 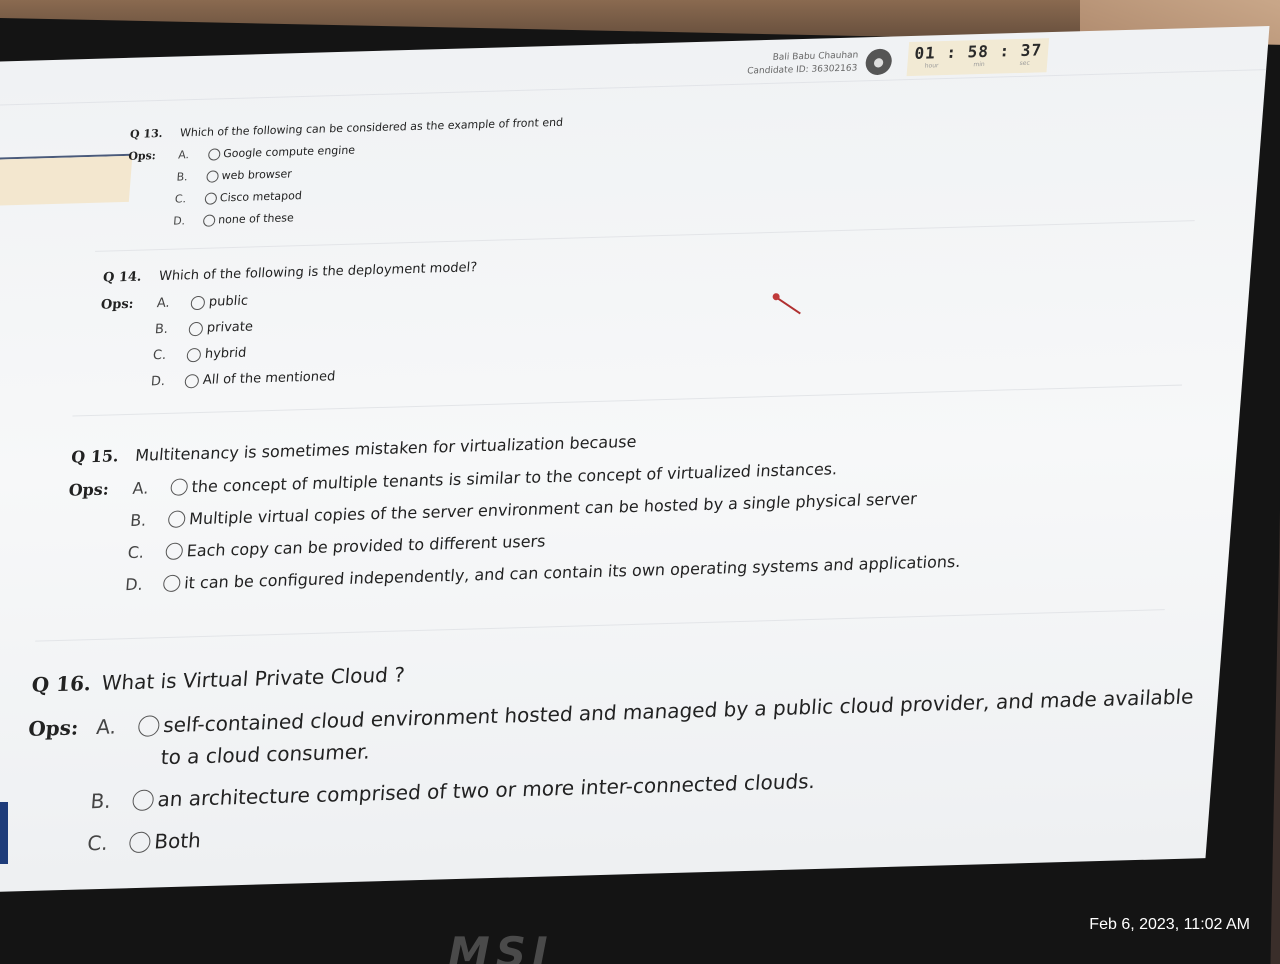 What do you see at coordinates (256, 174) in the screenshot?
I see `option-text: web browser` at bounding box center [256, 174].